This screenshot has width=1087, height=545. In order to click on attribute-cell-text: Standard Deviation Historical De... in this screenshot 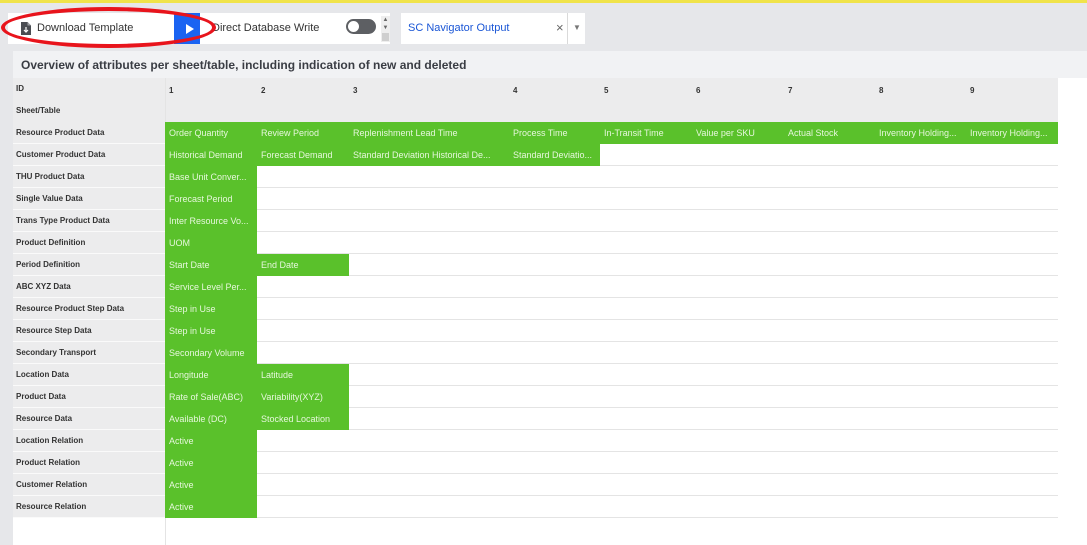, I will do `click(422, 155)`.